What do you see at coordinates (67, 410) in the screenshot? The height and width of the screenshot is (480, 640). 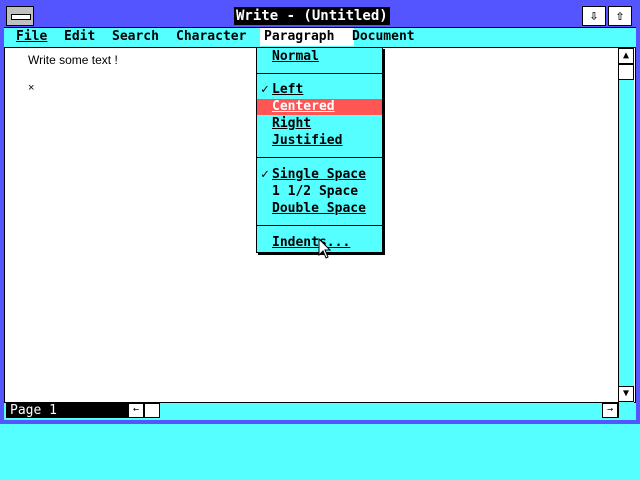 I see `page-indicator: Page 1` at bounding box center [67, 410].